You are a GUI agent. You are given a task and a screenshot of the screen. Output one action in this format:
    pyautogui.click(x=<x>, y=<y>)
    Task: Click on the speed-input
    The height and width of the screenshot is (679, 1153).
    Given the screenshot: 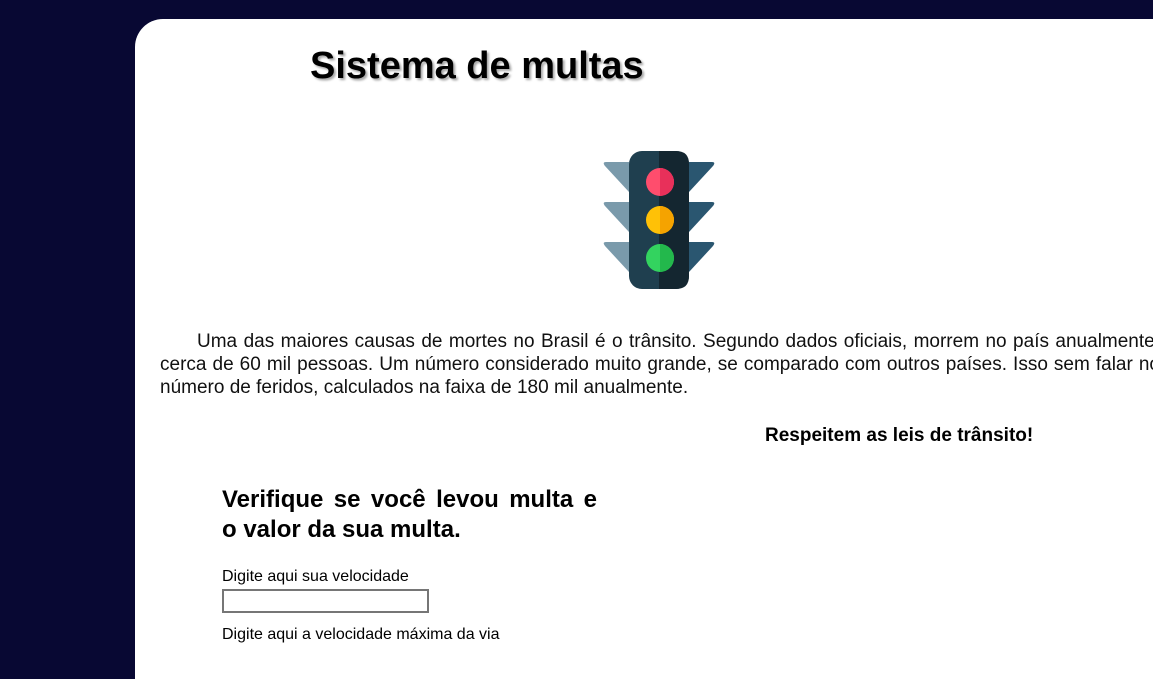 What is the action you would take?
    pyautogui.click(x=325, y=601)
    